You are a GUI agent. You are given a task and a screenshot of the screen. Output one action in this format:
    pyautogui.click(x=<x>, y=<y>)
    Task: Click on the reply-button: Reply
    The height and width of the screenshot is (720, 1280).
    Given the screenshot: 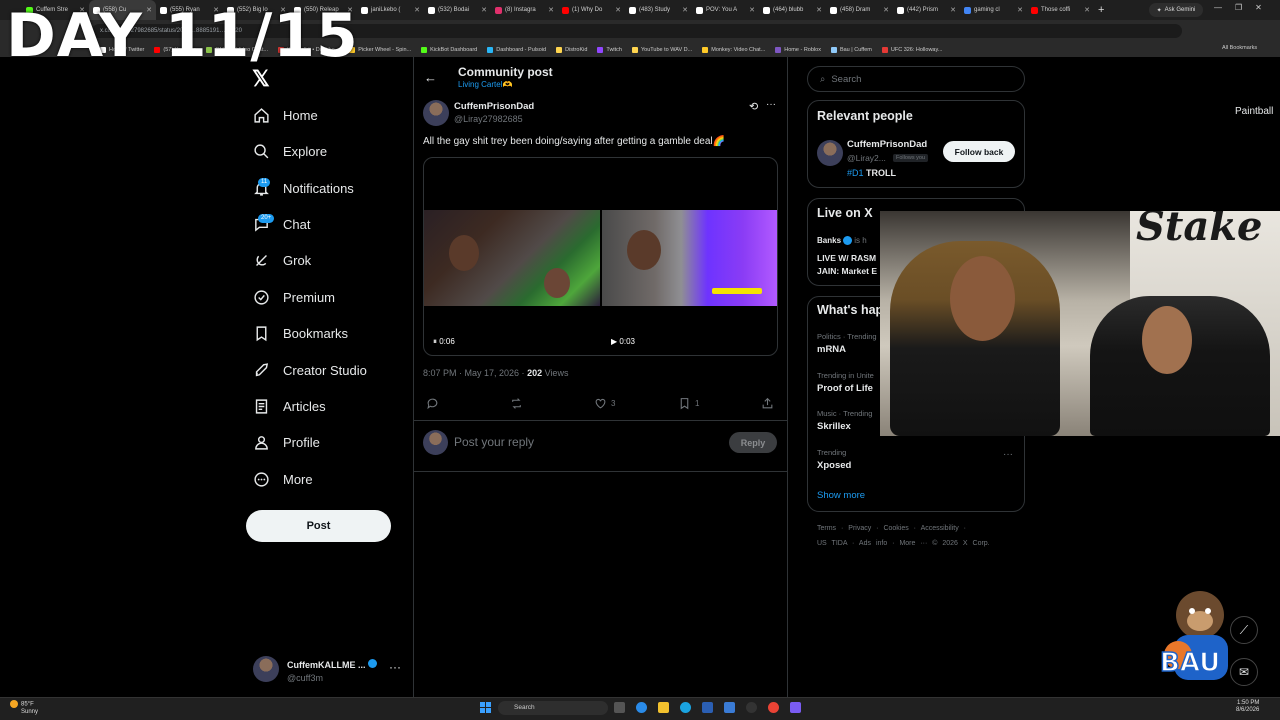 What is the action you would take?
    pyautogui.click(x=753, y=442)
    